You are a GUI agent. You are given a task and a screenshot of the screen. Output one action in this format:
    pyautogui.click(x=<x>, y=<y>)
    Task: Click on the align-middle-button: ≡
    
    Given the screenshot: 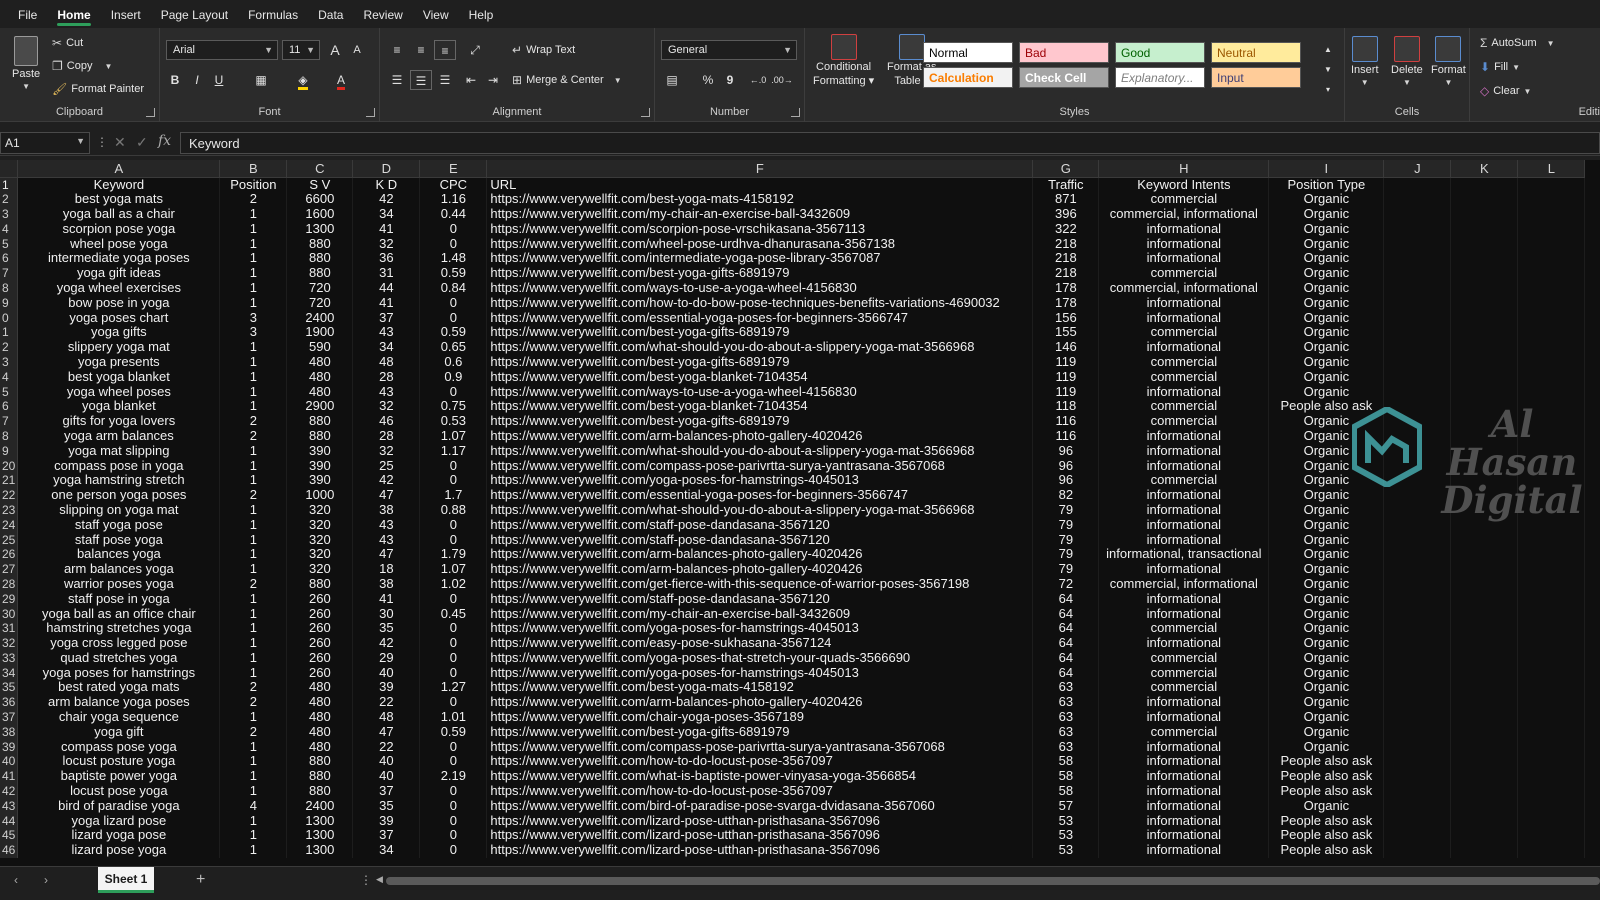 What is the action you would take?
    pyautogui.click(x=421, y=50)
    